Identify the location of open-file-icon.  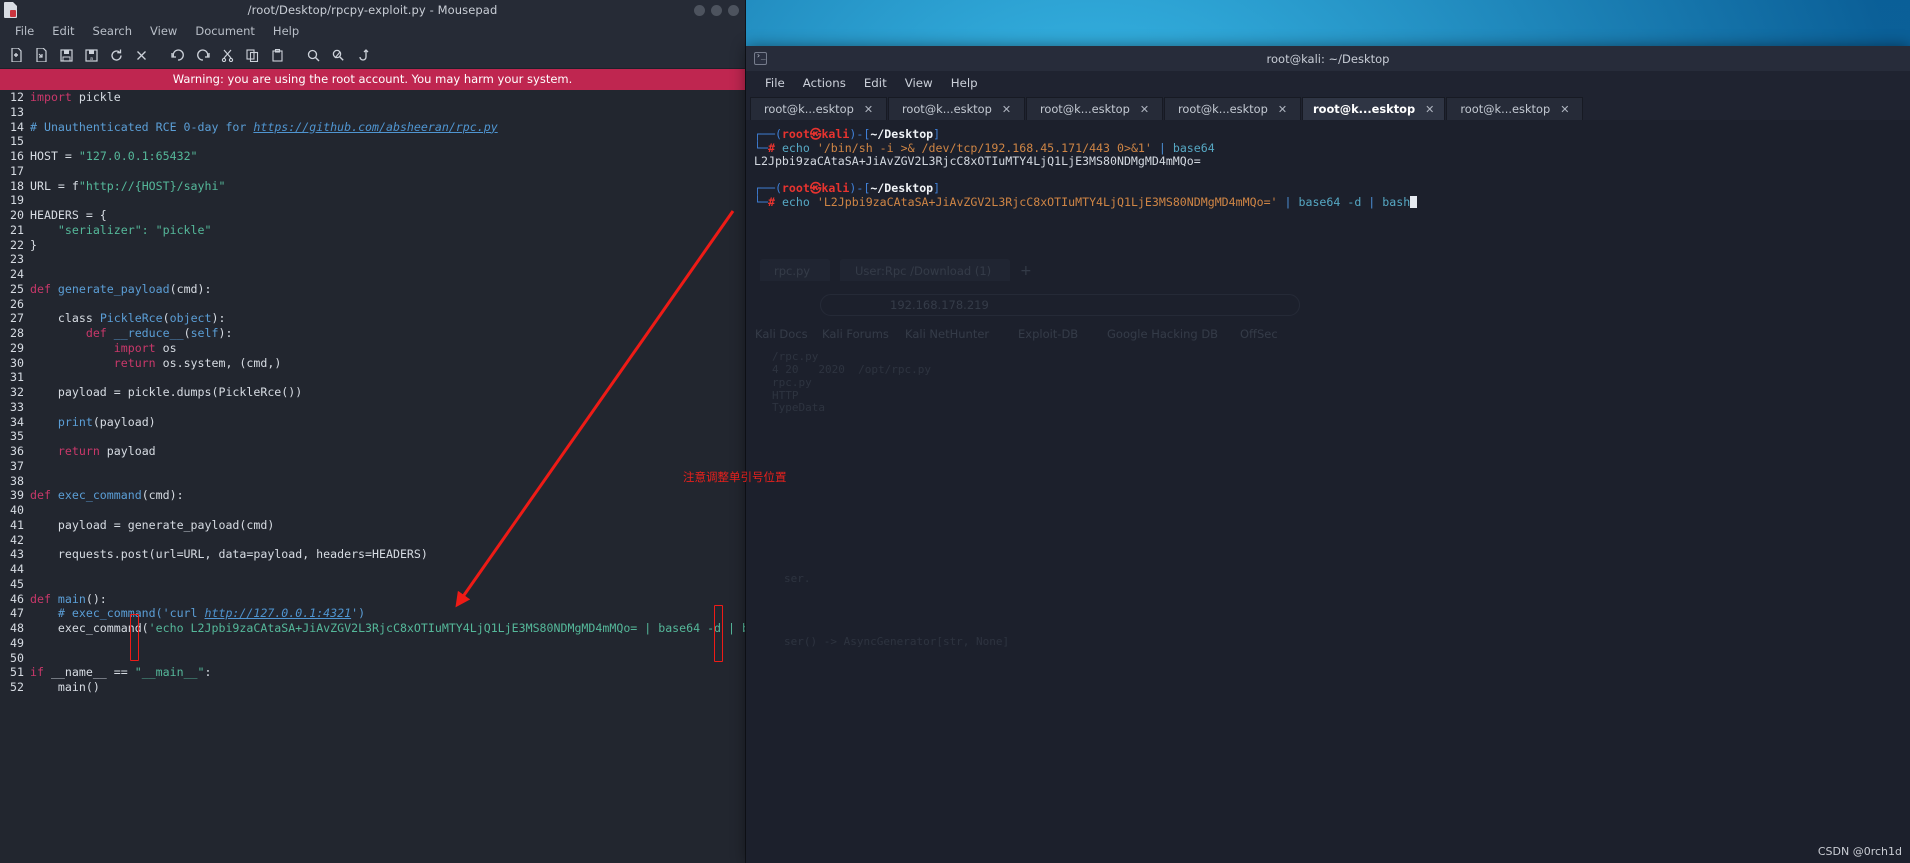
(41, 55).